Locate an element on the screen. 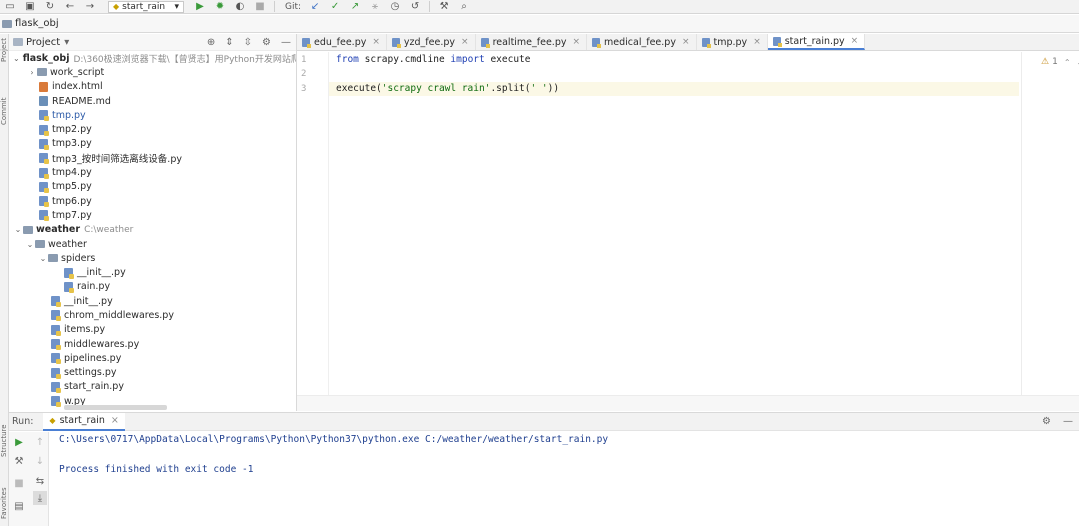 The image size is (1079, 526). project-tool-tab: Project is located at coordinates (4, 49).